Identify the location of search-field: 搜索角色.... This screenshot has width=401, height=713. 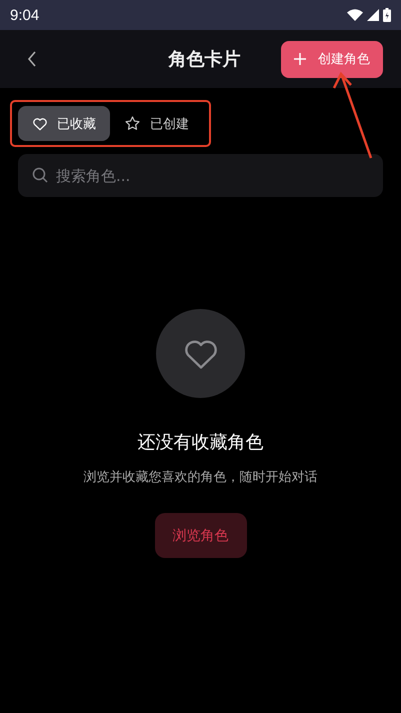
(200, 175).